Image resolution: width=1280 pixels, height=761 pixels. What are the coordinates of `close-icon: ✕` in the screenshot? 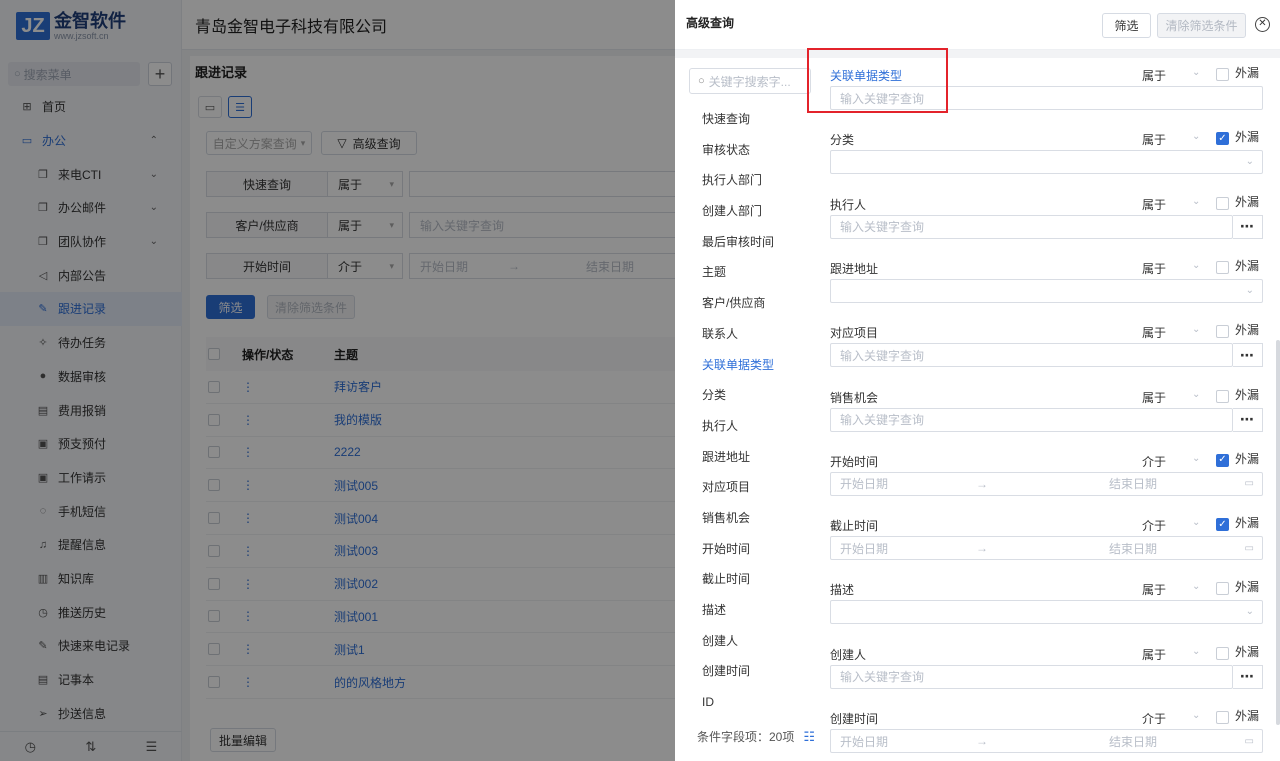 It's located at (1262, 24).